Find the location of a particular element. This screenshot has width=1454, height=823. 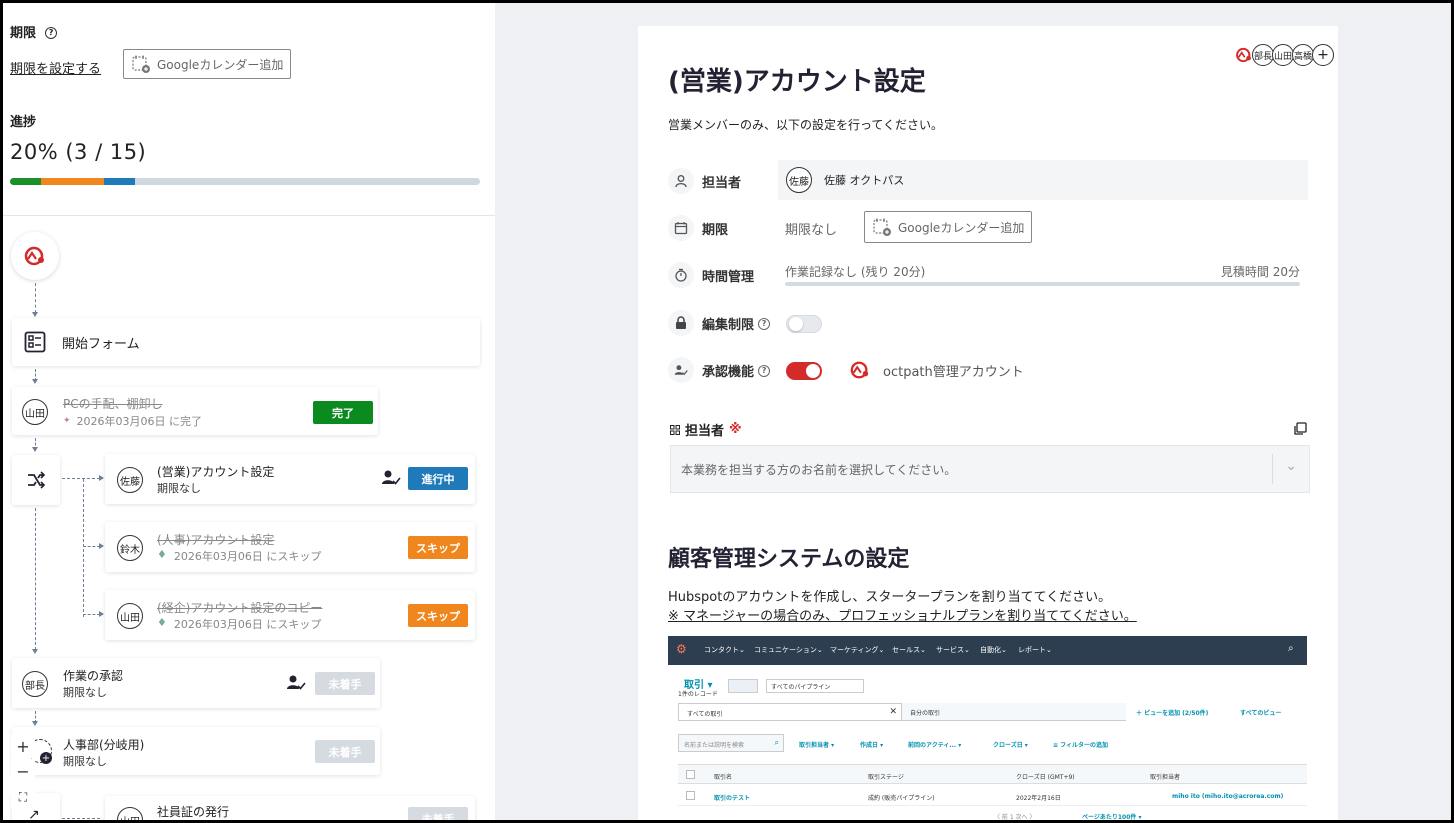

person-icon is located at coordinates (681, 181).